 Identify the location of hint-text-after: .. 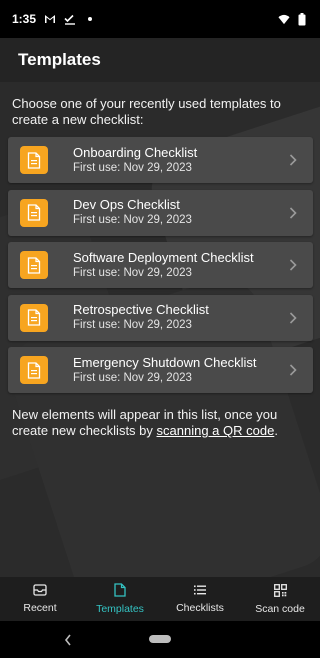
(276, 430).